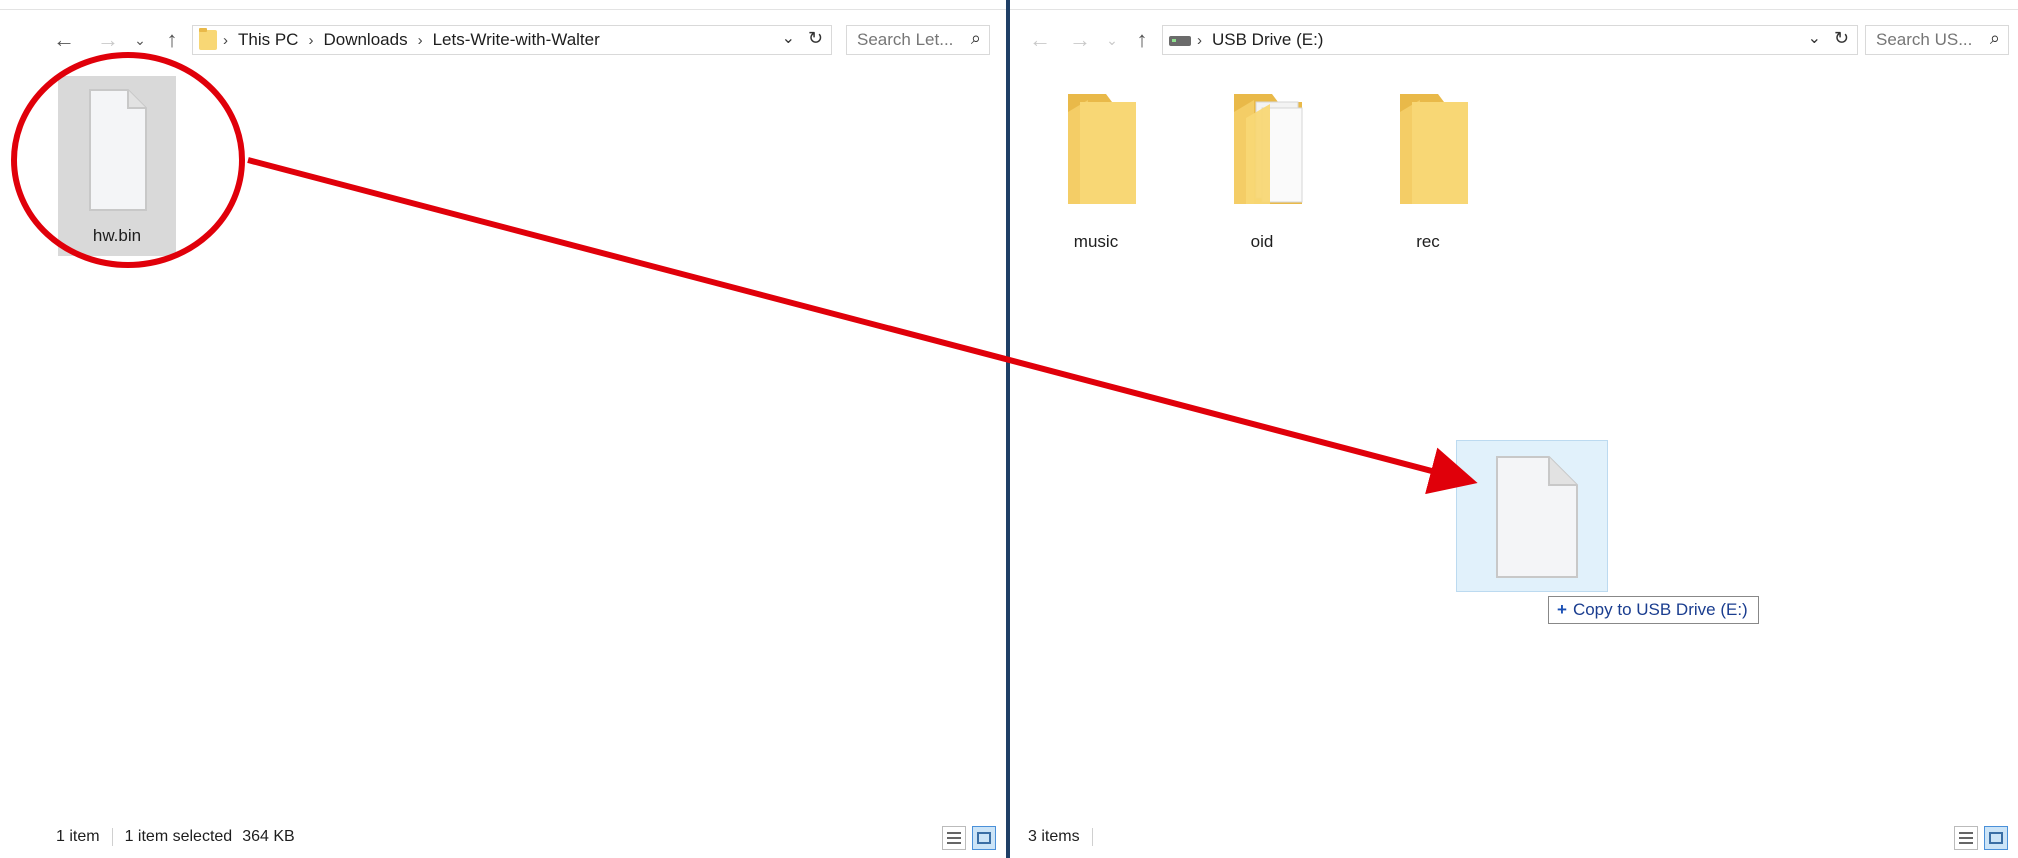 Image resolution: width=2018 pixels, height=858 pixels. I want to click on selection-size: 364 KB, so click(268, 836).